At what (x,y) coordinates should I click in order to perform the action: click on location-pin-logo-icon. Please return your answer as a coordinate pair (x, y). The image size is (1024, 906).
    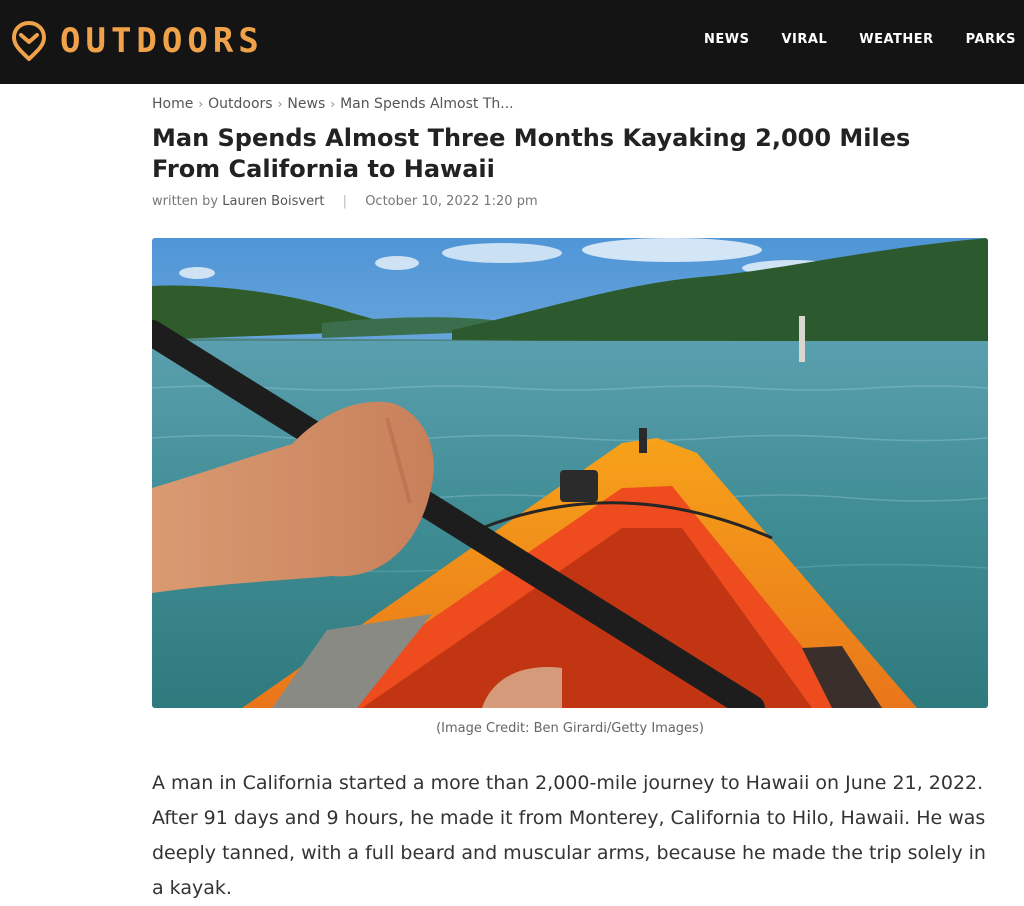
    Looking at the image, I should click on (29, 41).